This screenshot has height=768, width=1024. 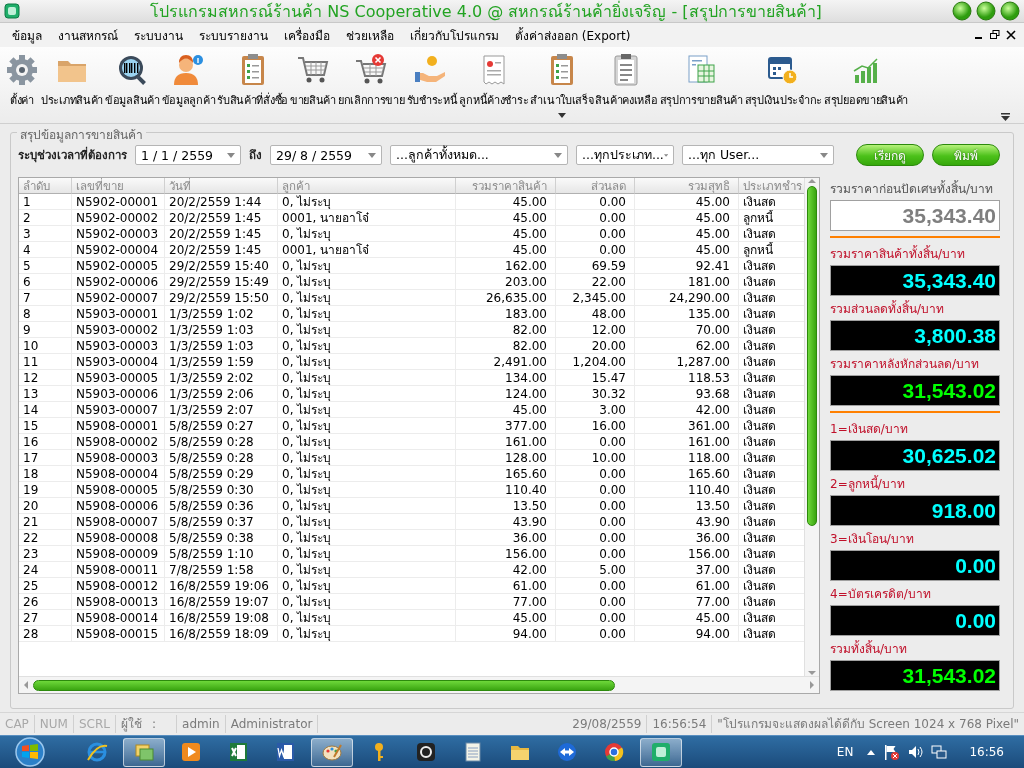 I want to click on caret-icon, so click(x=558, y=155).